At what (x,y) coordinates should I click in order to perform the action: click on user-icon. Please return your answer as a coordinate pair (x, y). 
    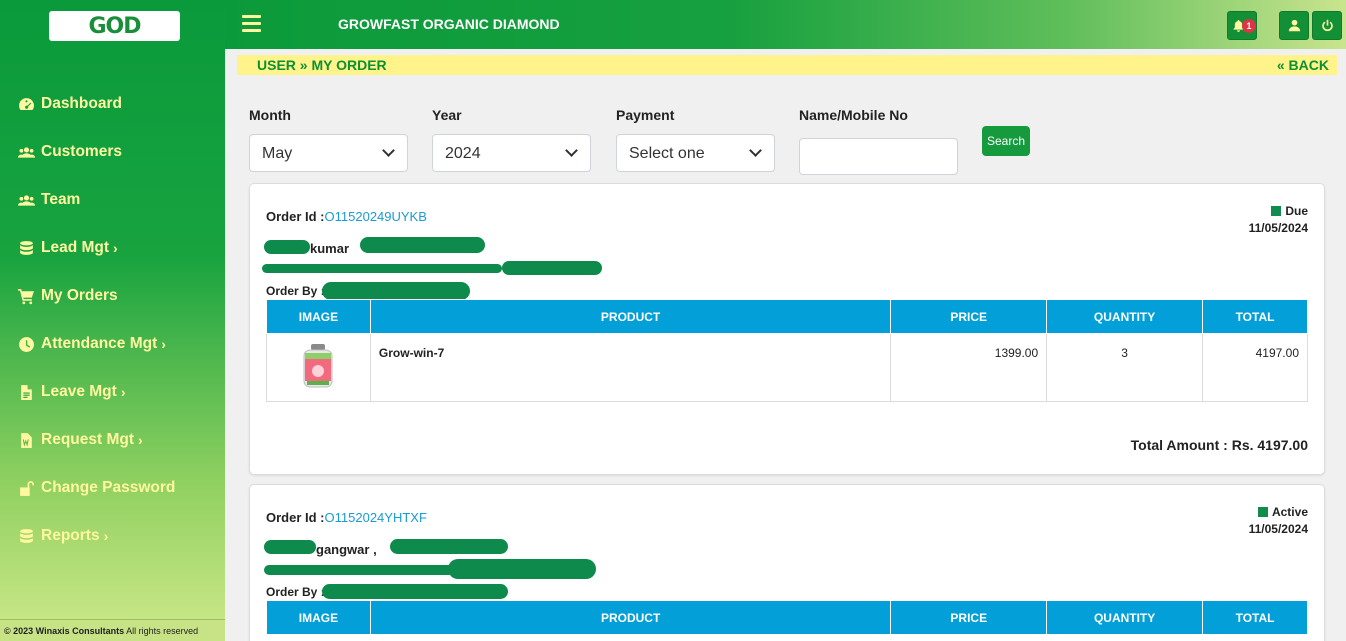
    Looking at the image, I should click on (1294, 25).